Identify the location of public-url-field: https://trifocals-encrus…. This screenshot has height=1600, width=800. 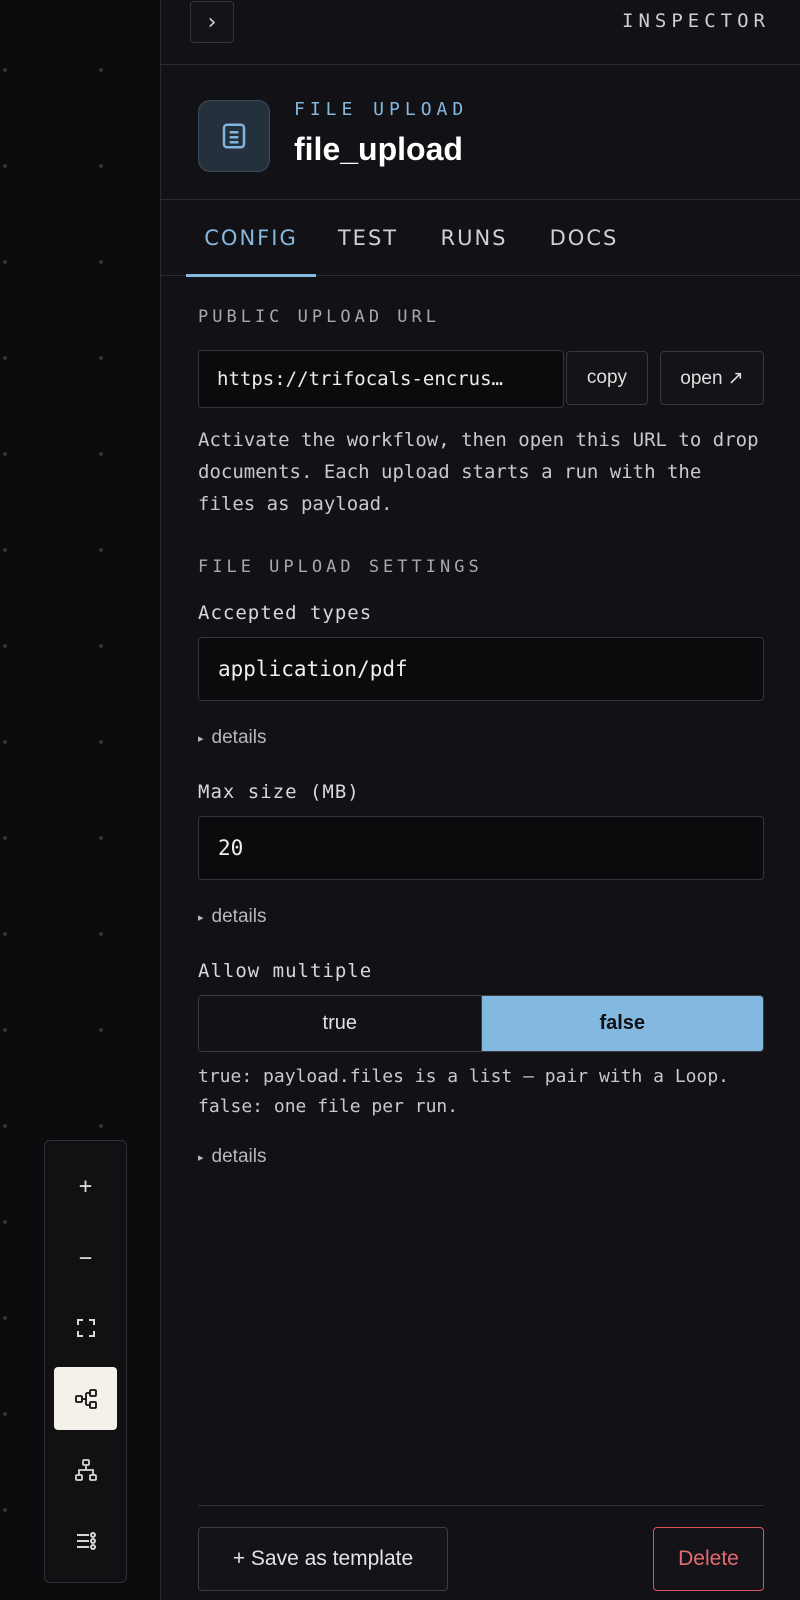
(381, 379).